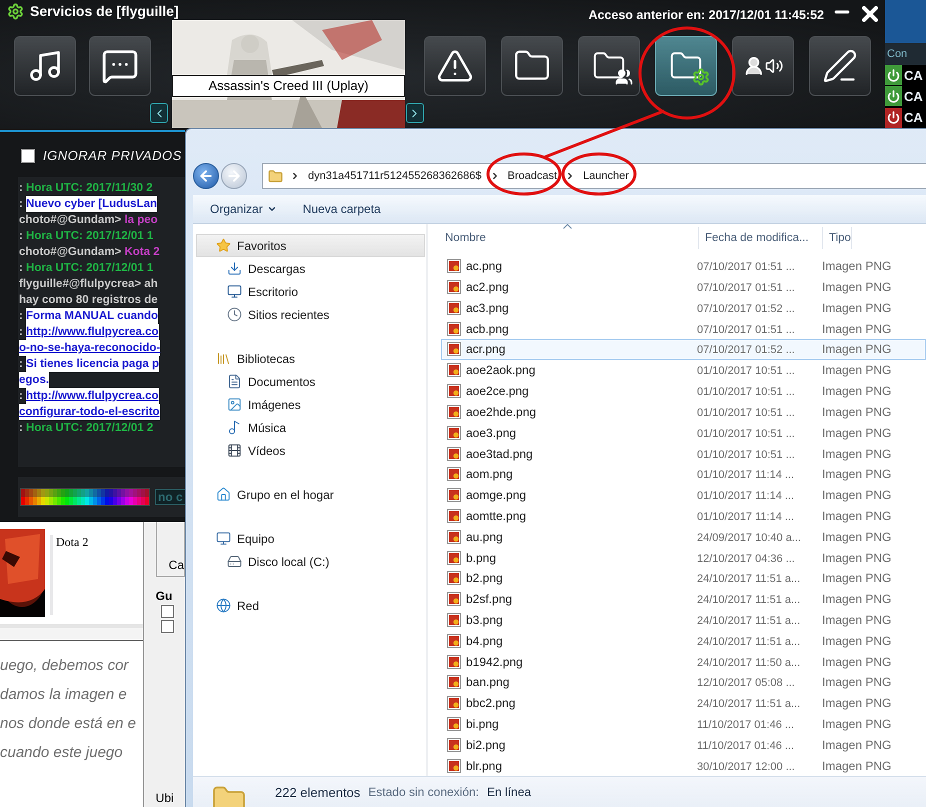 The height and width of the screenshot is (807, 926). I want to click on command-button: Nueva carpeta, so click(341, 209).